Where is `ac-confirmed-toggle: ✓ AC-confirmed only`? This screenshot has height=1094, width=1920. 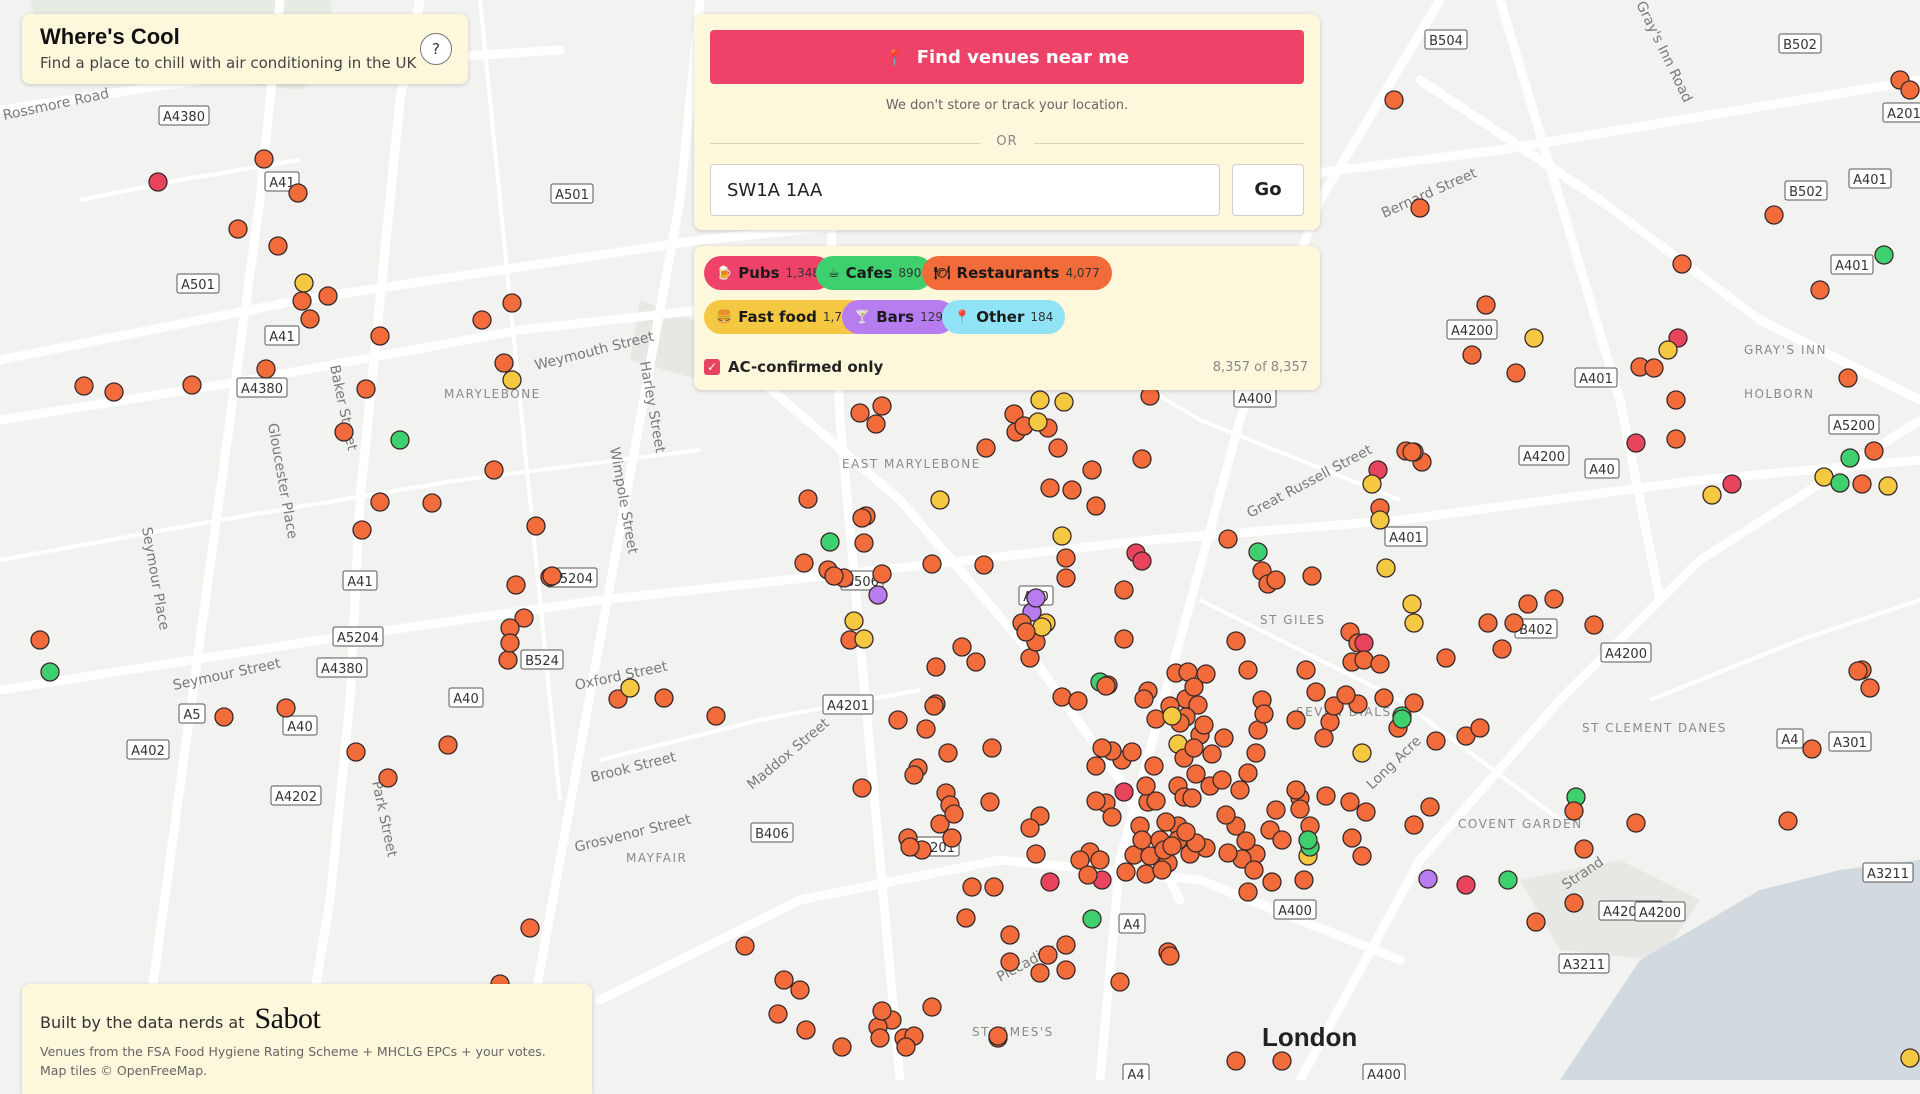 ac-confirmed-toggle: ✓ AC-confirmed only is located at coordinates (793, 367).